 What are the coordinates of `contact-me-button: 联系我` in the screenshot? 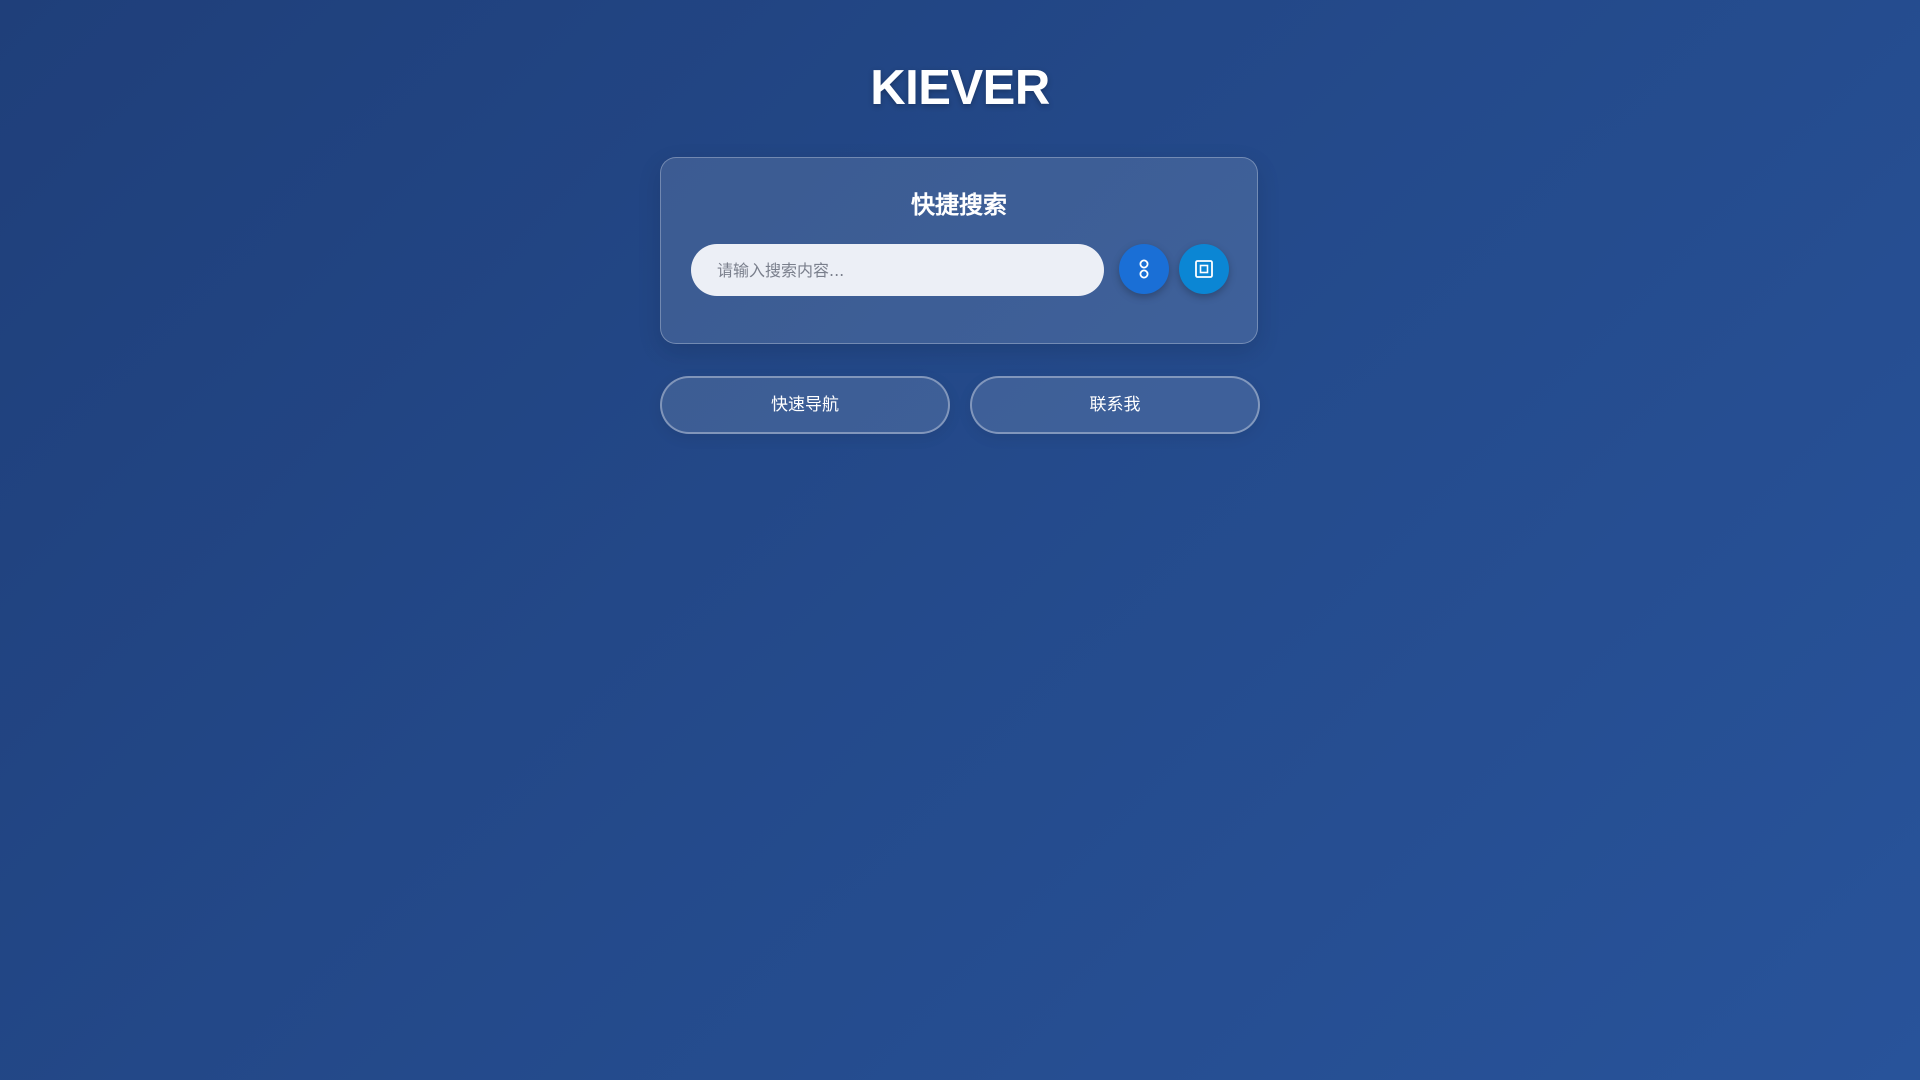 It's located at (1115, 405).